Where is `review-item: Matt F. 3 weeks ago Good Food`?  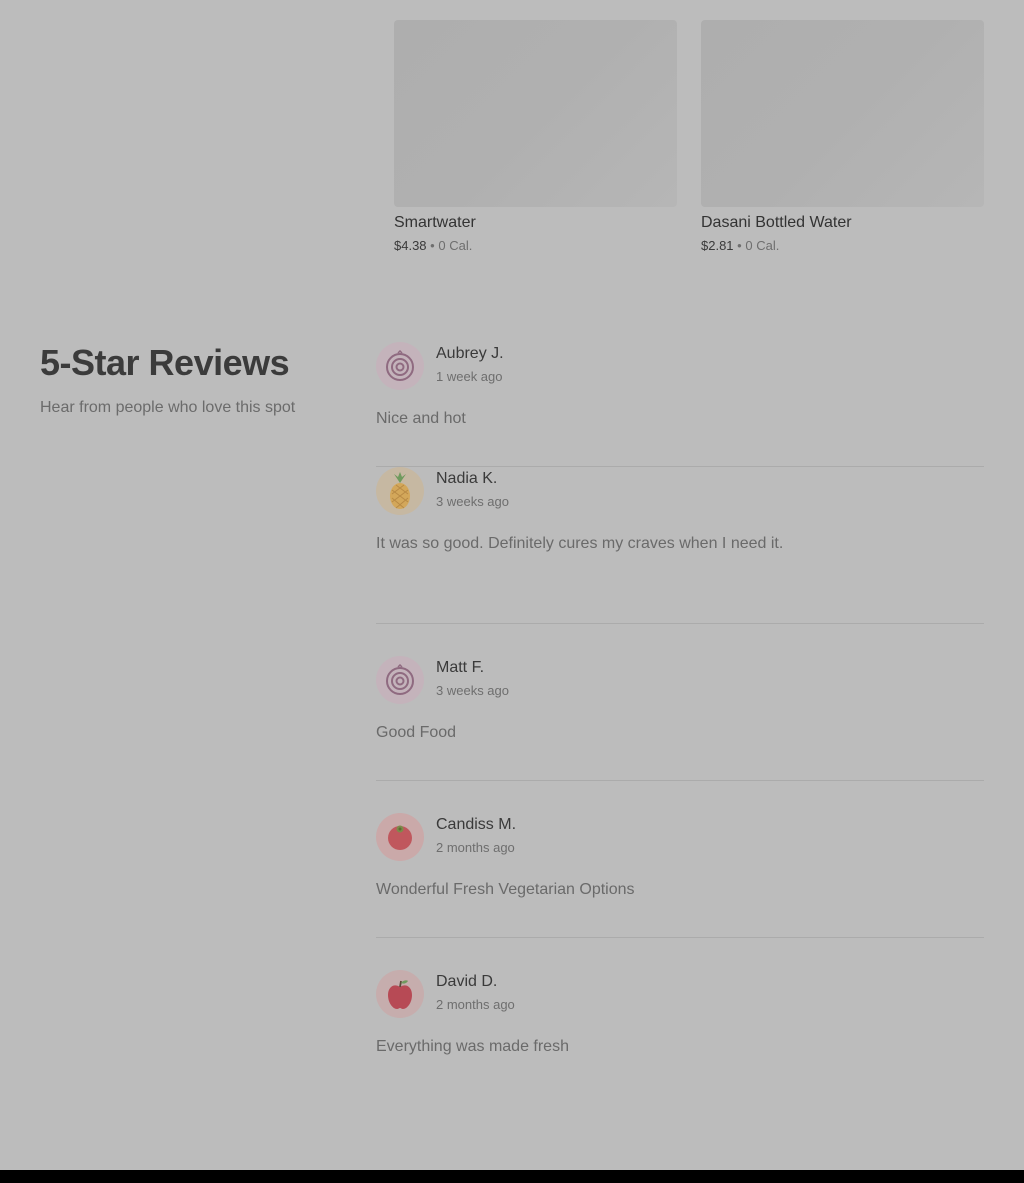
review-item: Matt F. 3 weeks ago Good Food is located at coordinates (680, 702).